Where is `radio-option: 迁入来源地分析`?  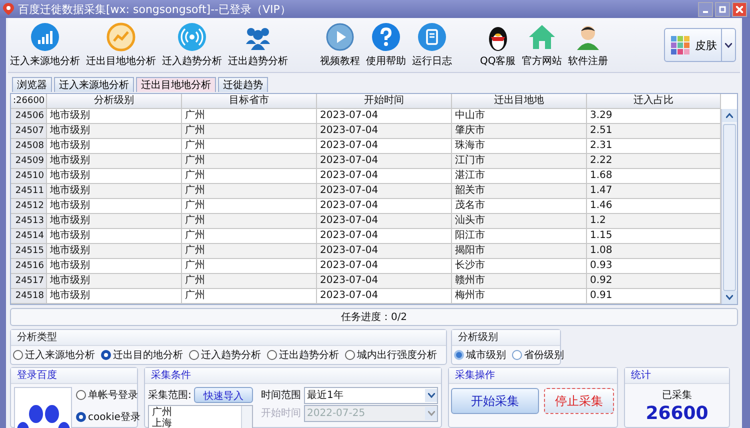
radio-option: 迁入来源地分析 is located at coordinates (54, 355).